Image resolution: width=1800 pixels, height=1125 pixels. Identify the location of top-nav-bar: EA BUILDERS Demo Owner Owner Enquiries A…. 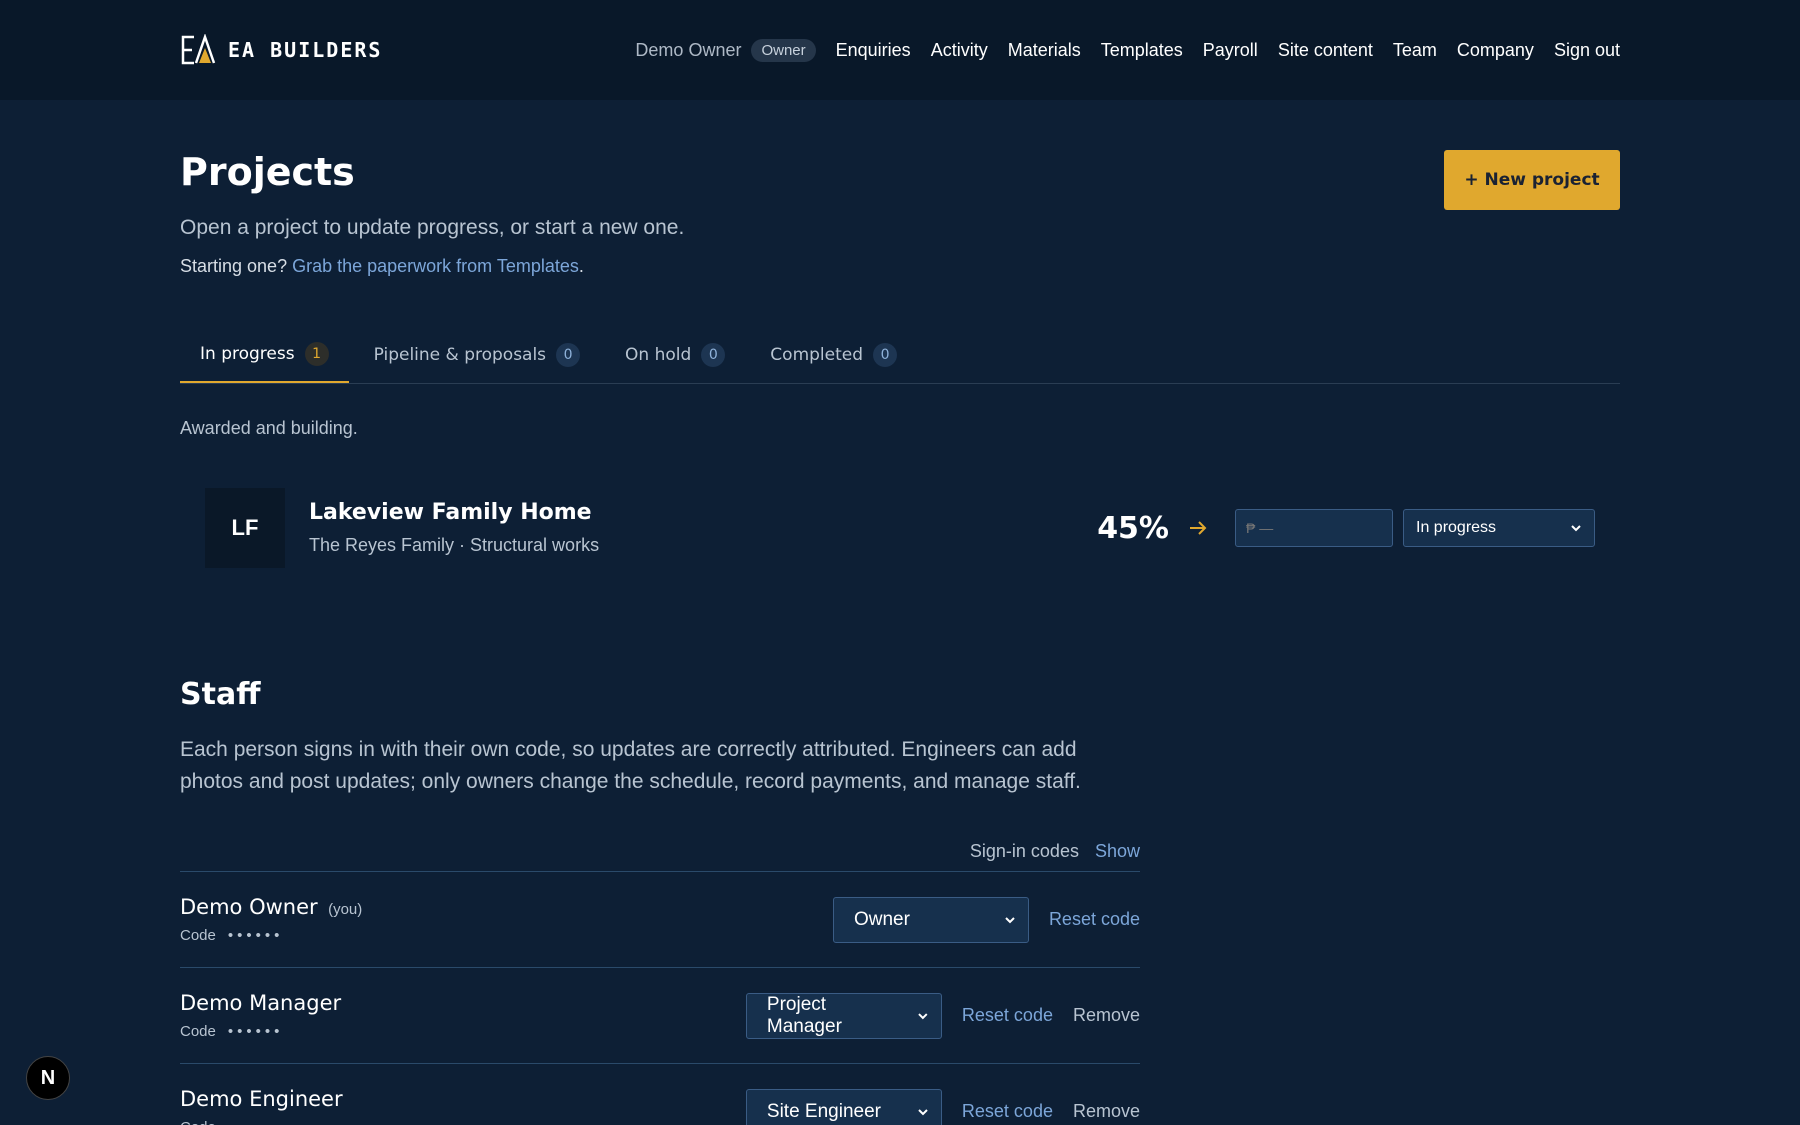
(900, 50).